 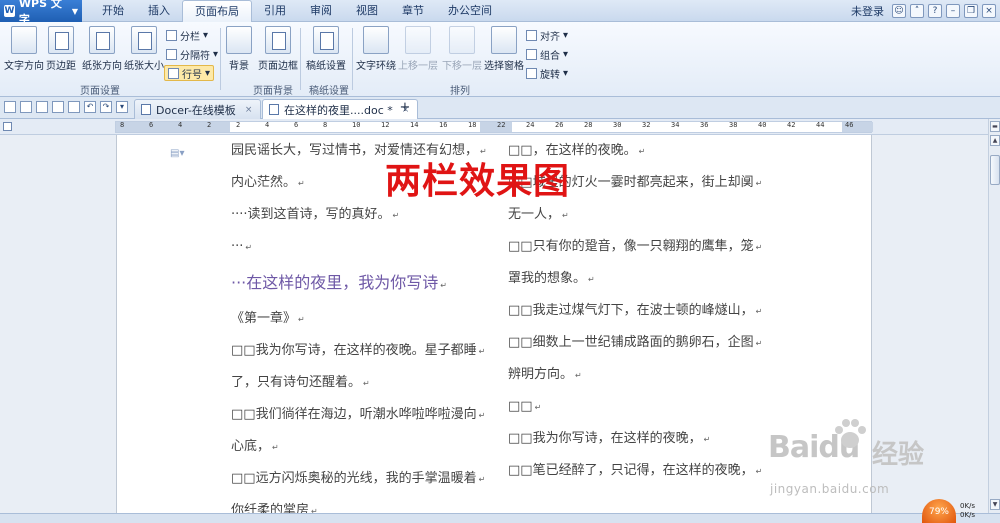 I want to click on menu-tabs: 开始 插入 页面布局 引用 审阅 视图 章节 办公空间, so click(x=297, y=11).